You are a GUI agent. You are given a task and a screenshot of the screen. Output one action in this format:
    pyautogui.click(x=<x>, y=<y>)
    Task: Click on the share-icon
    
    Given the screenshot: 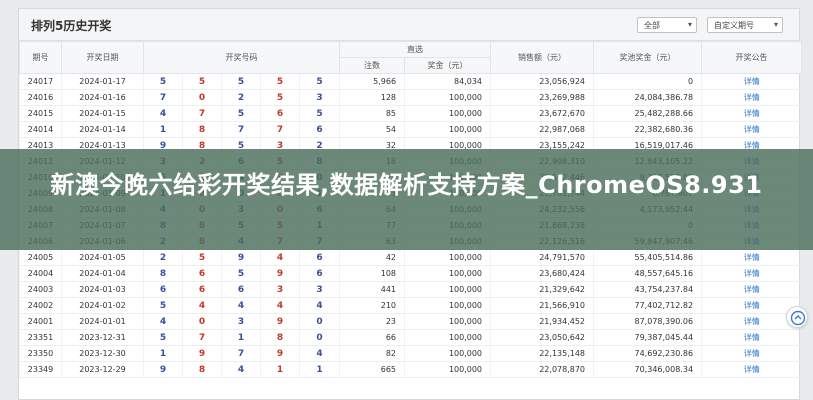 What is the action you would take?
    pyautogui.click(x=798, y=318)
    